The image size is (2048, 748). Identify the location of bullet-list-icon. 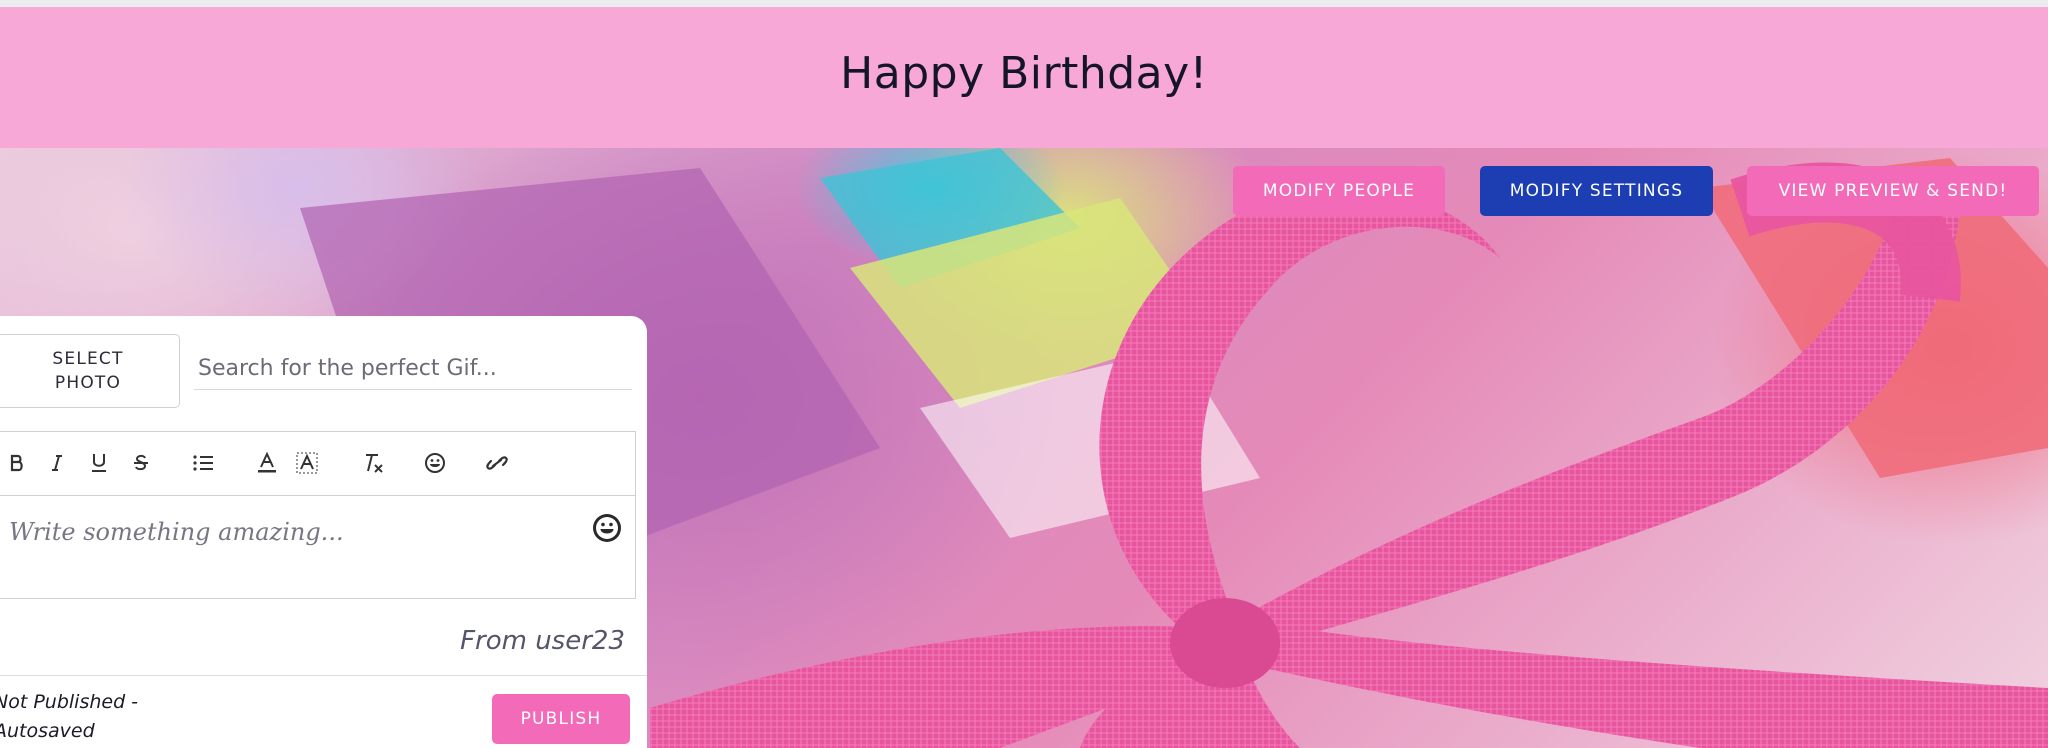
(203, 463).